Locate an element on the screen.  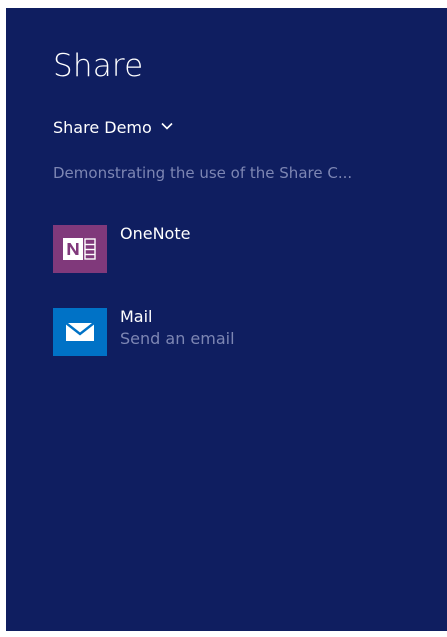
share-target-text: Mail Send an email is located at coordinates (177, 328).